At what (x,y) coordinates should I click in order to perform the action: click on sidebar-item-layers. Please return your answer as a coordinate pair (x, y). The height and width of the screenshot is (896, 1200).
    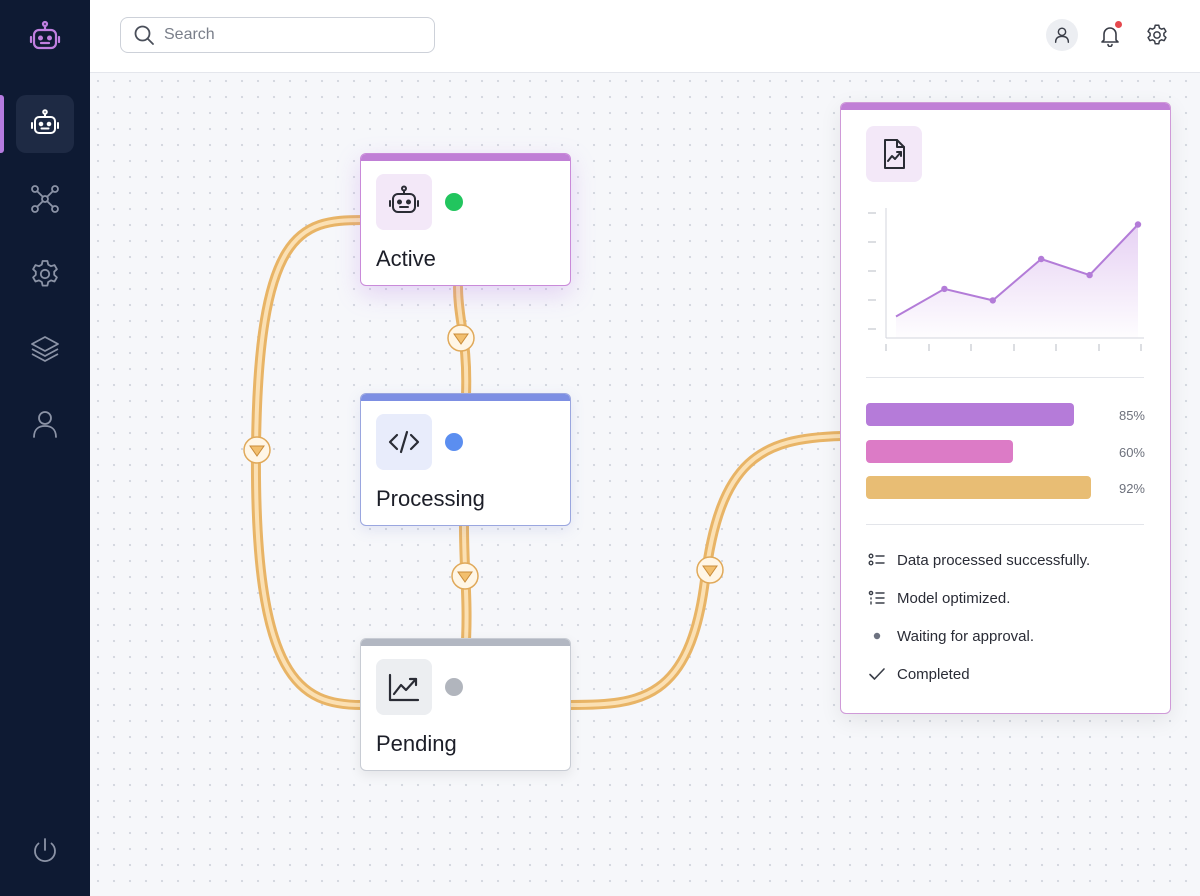
    Looking at the image, I should click on (45, 349).